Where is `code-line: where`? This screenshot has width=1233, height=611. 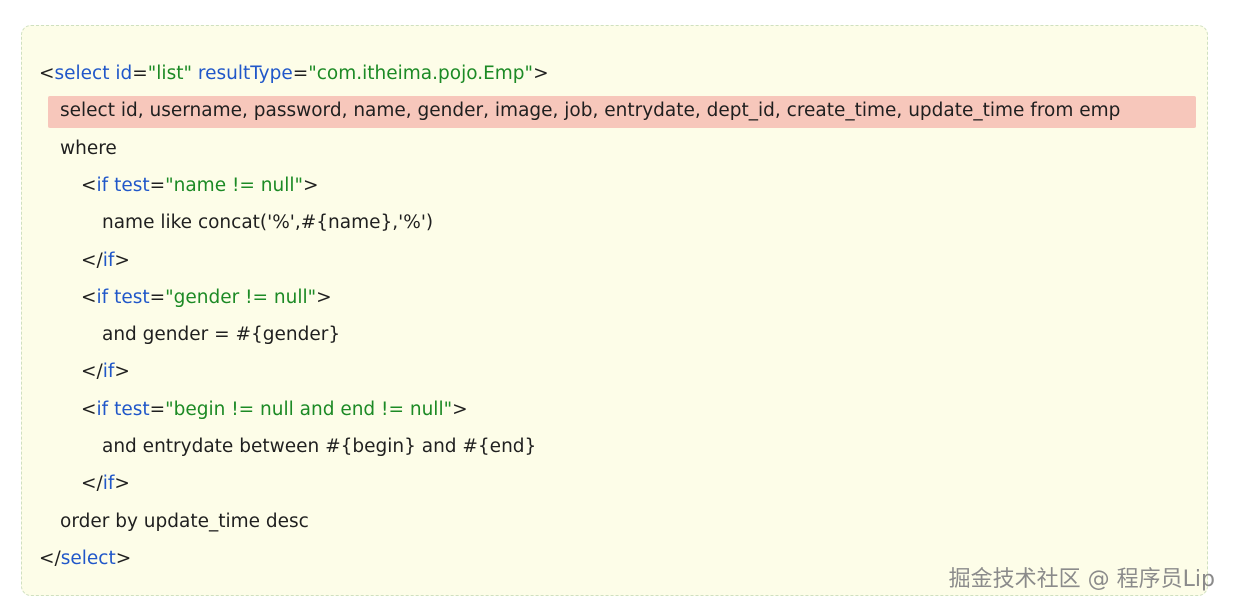
code-line: where is located at coordinates (88, 149).